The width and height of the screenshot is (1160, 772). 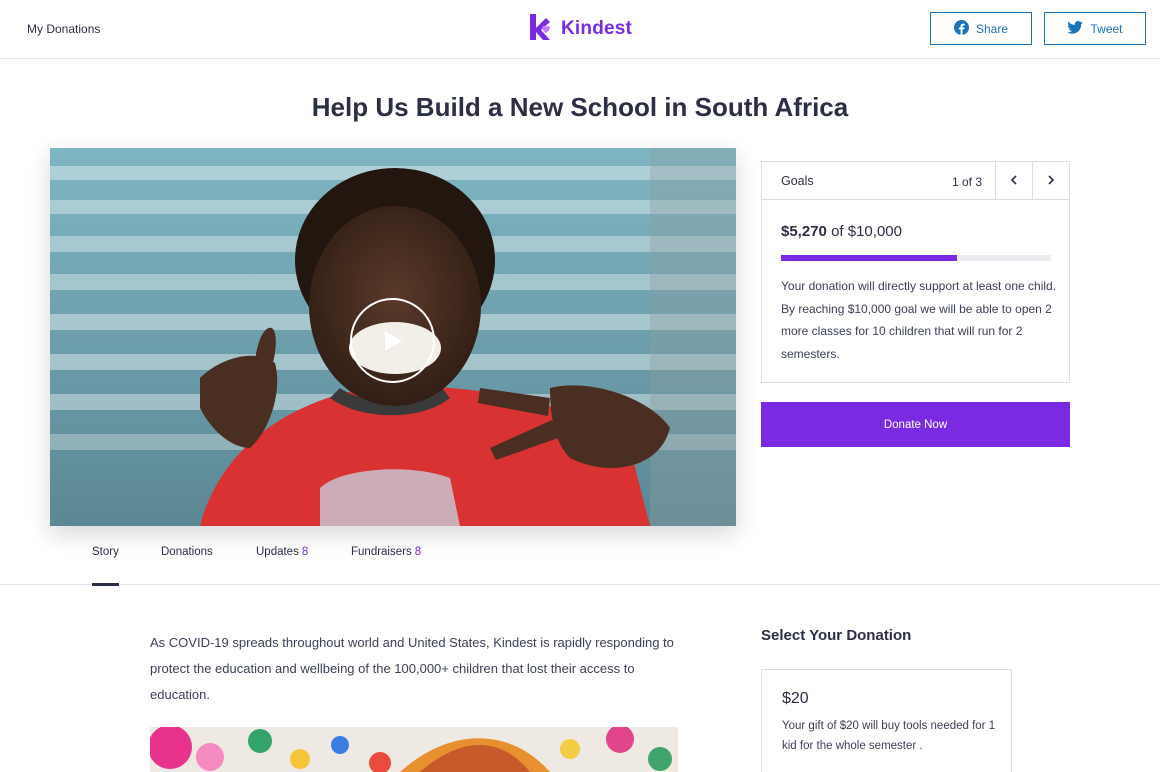 I want to click on facebook-share-button: Share, so click(x=981, y=28).